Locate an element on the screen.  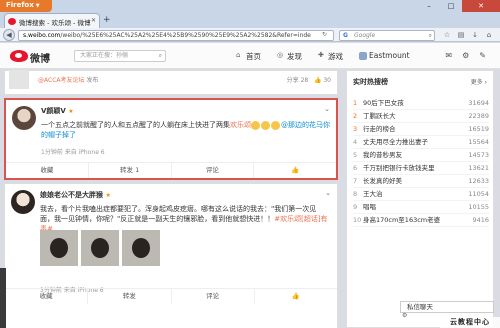
browser-tab: 微博搜索 - 欢乐颂 - 微博 ✕ is located at coordinates (52, 20).